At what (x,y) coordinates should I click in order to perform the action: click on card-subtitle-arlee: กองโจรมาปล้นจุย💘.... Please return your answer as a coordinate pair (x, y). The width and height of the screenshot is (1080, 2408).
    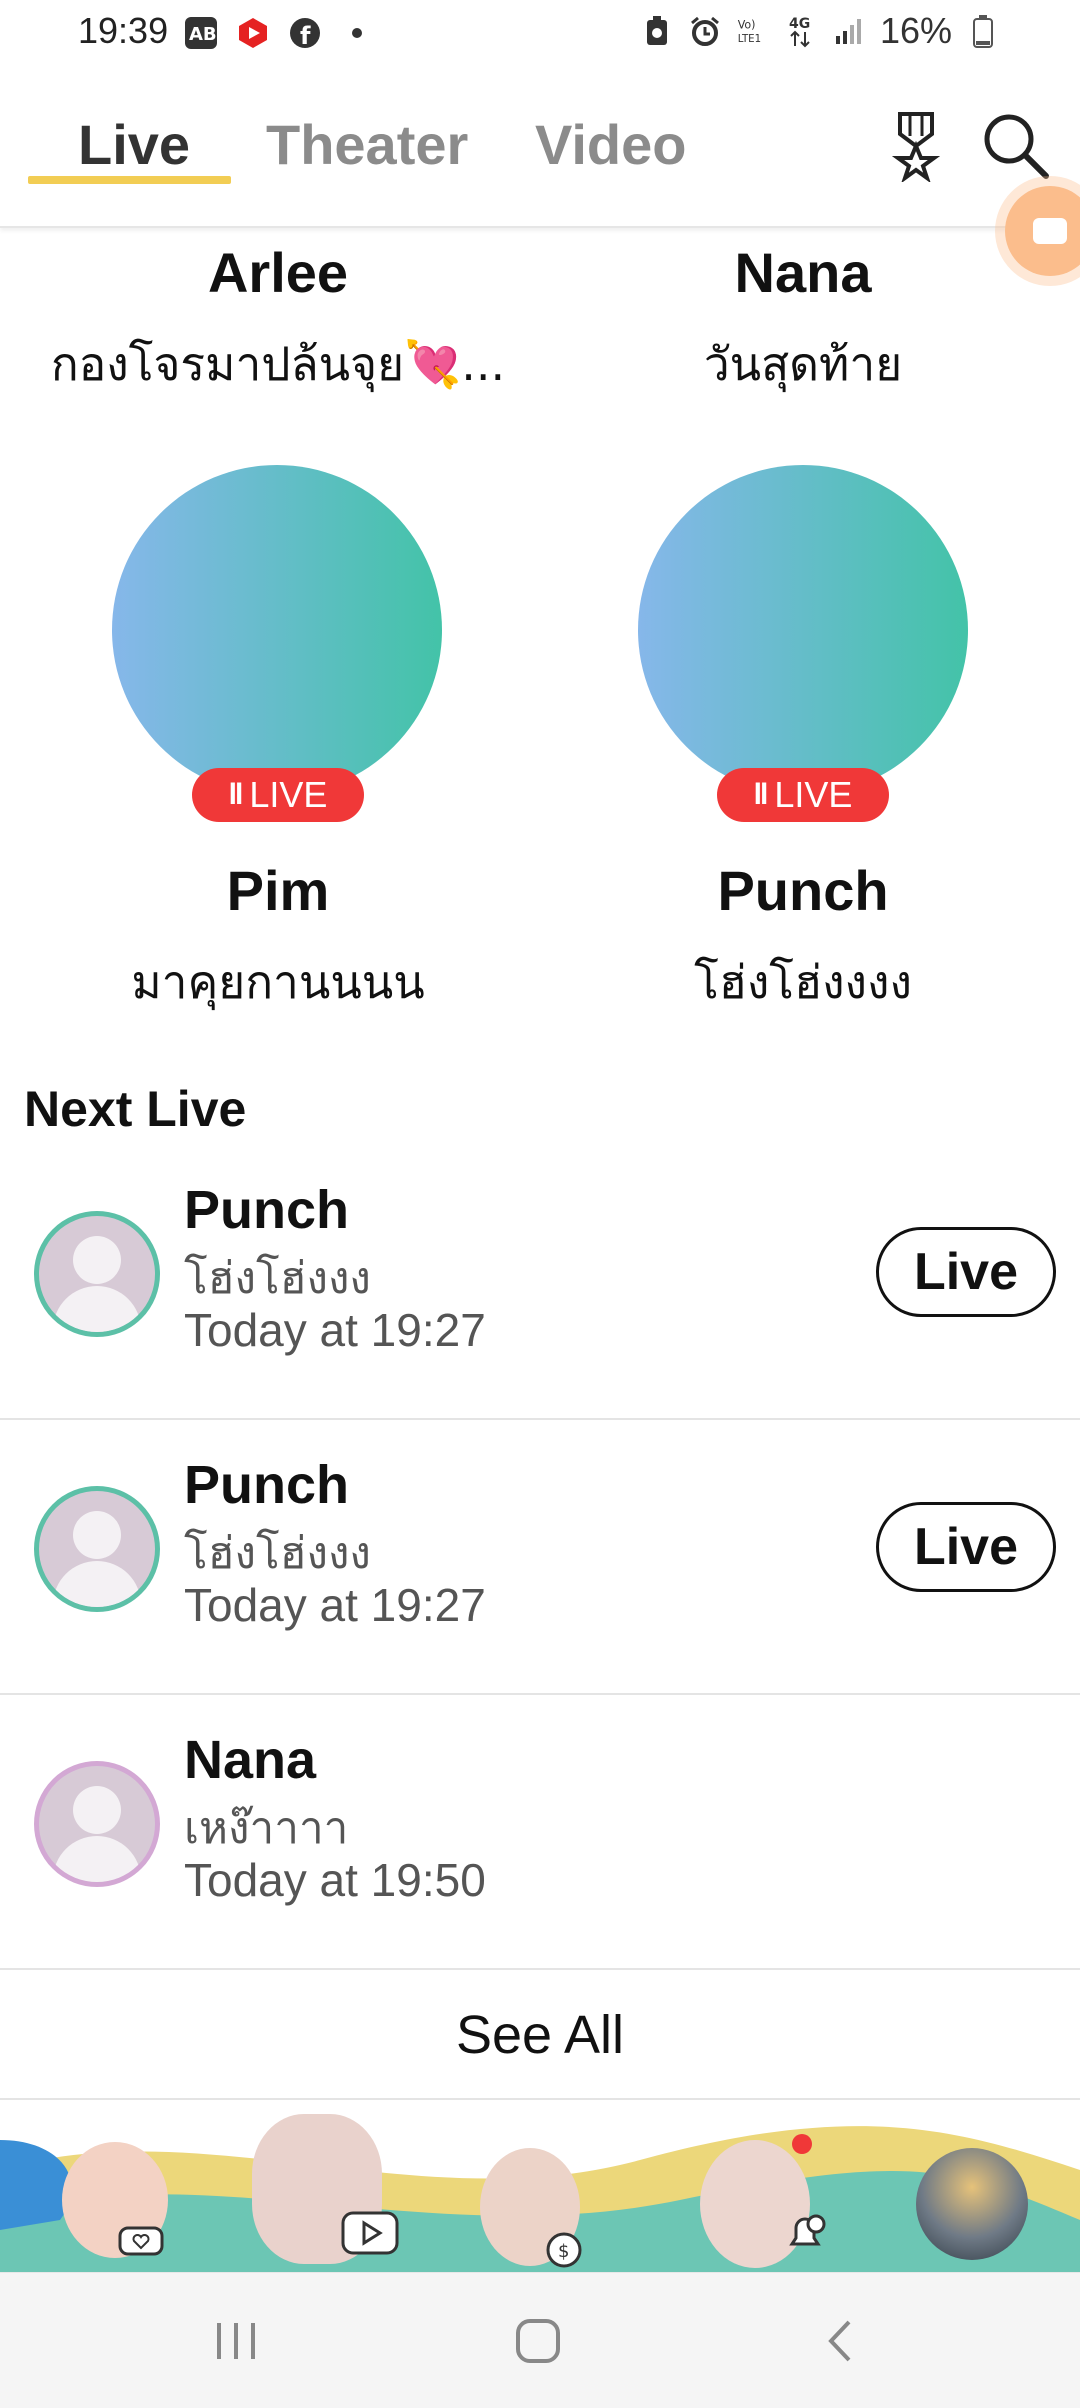
    Looking at the image, I should click on (278, 364).